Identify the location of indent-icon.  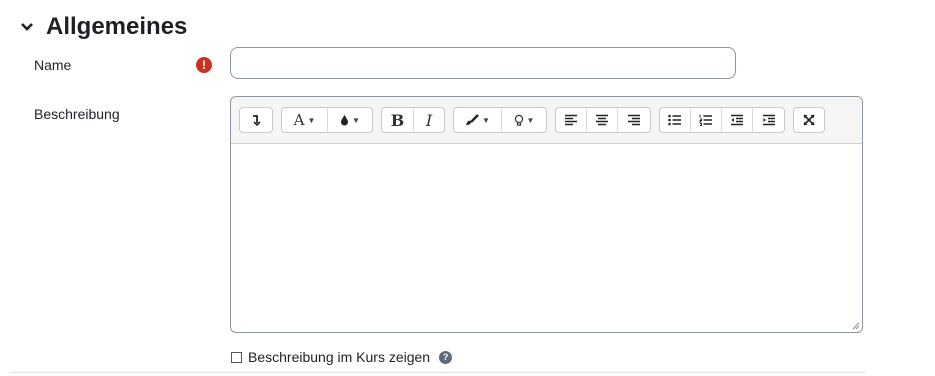
(768, 120).